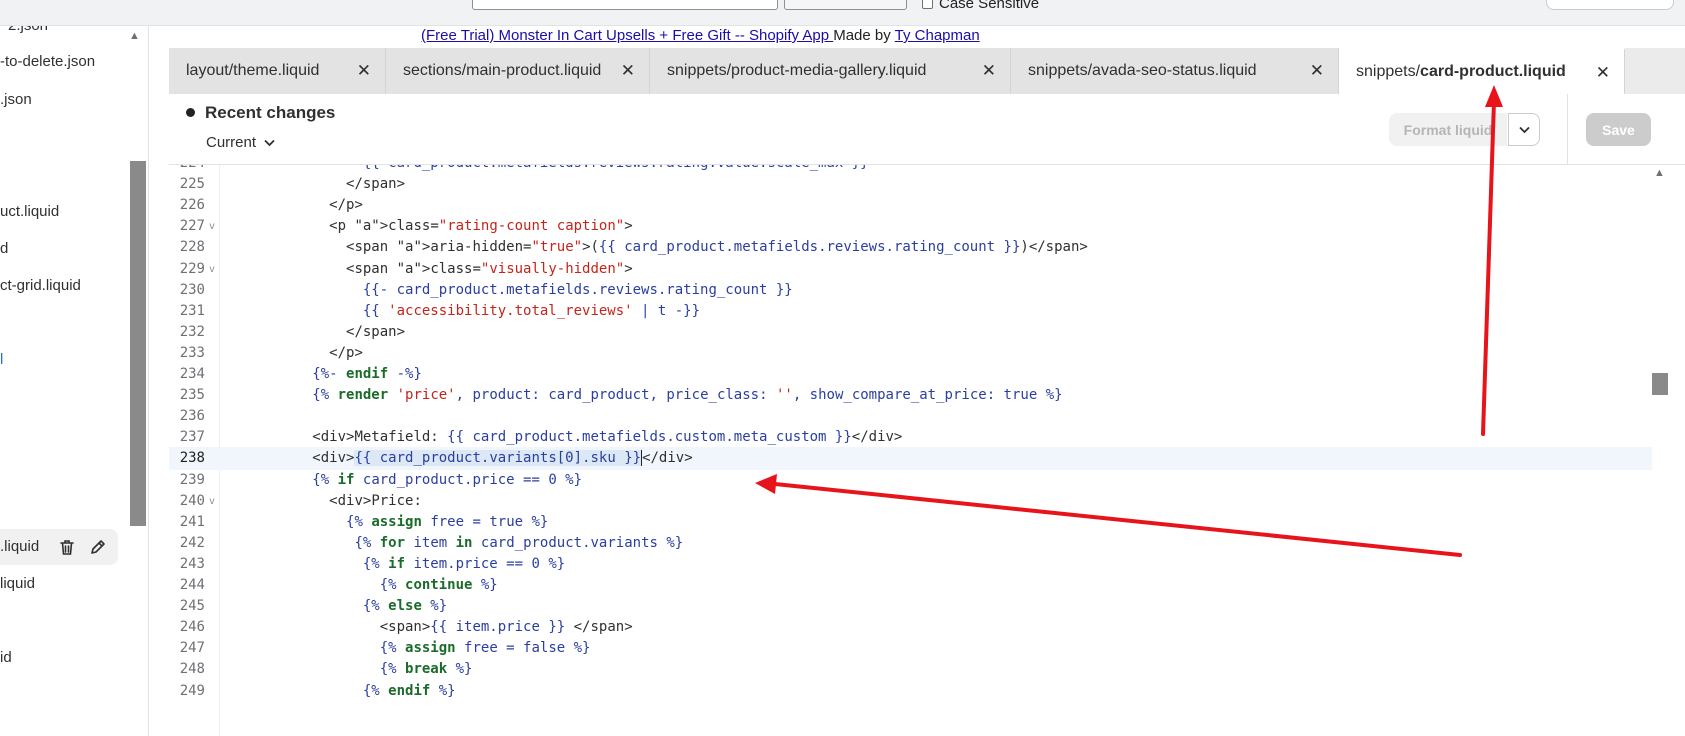 The height and width of the screenshot is (736, 1685). Describe the element at coordinates (192, 458) in the screenshot. I see `line-number: 238` at that location.